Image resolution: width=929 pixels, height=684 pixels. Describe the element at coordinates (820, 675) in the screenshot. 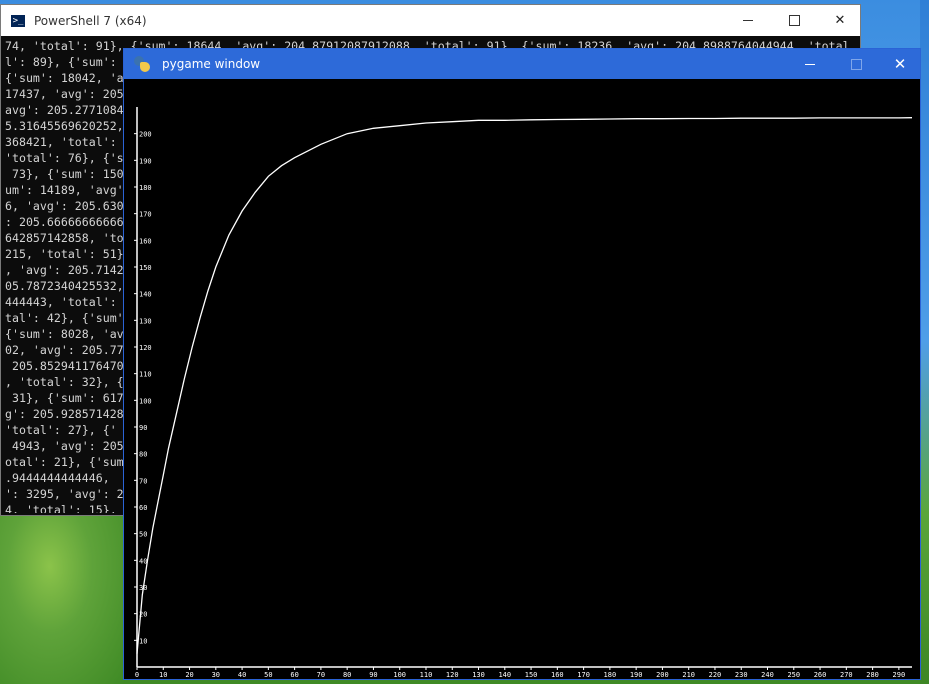

I see `x-tick-label: 260` at that location.